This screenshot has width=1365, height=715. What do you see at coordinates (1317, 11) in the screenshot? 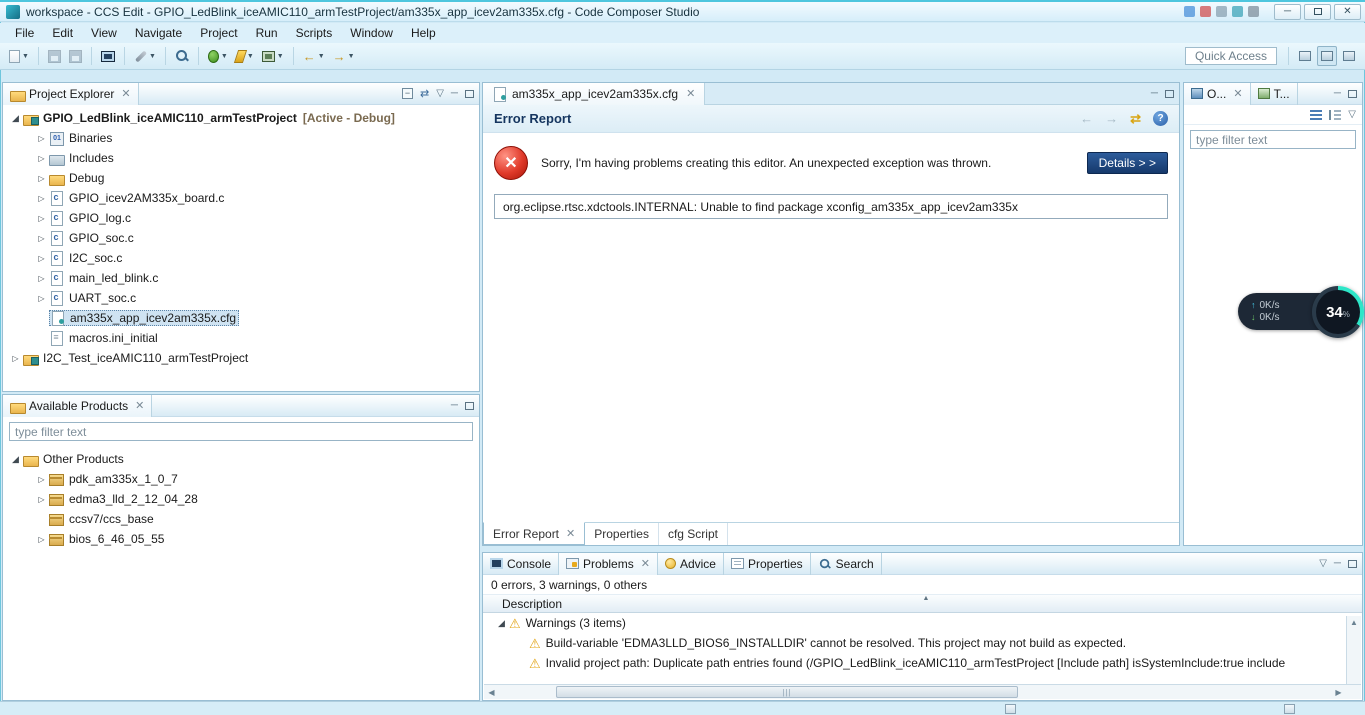
I see `maximize-button` at bounding box center [1317, 11].